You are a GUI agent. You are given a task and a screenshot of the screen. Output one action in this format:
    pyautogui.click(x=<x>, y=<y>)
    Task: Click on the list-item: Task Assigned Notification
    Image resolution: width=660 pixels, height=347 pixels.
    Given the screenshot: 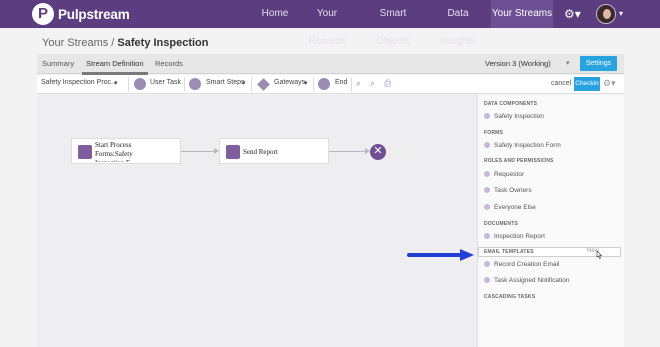 What is the action you would take?
    pyautogui.click(x=527, y=280)
    